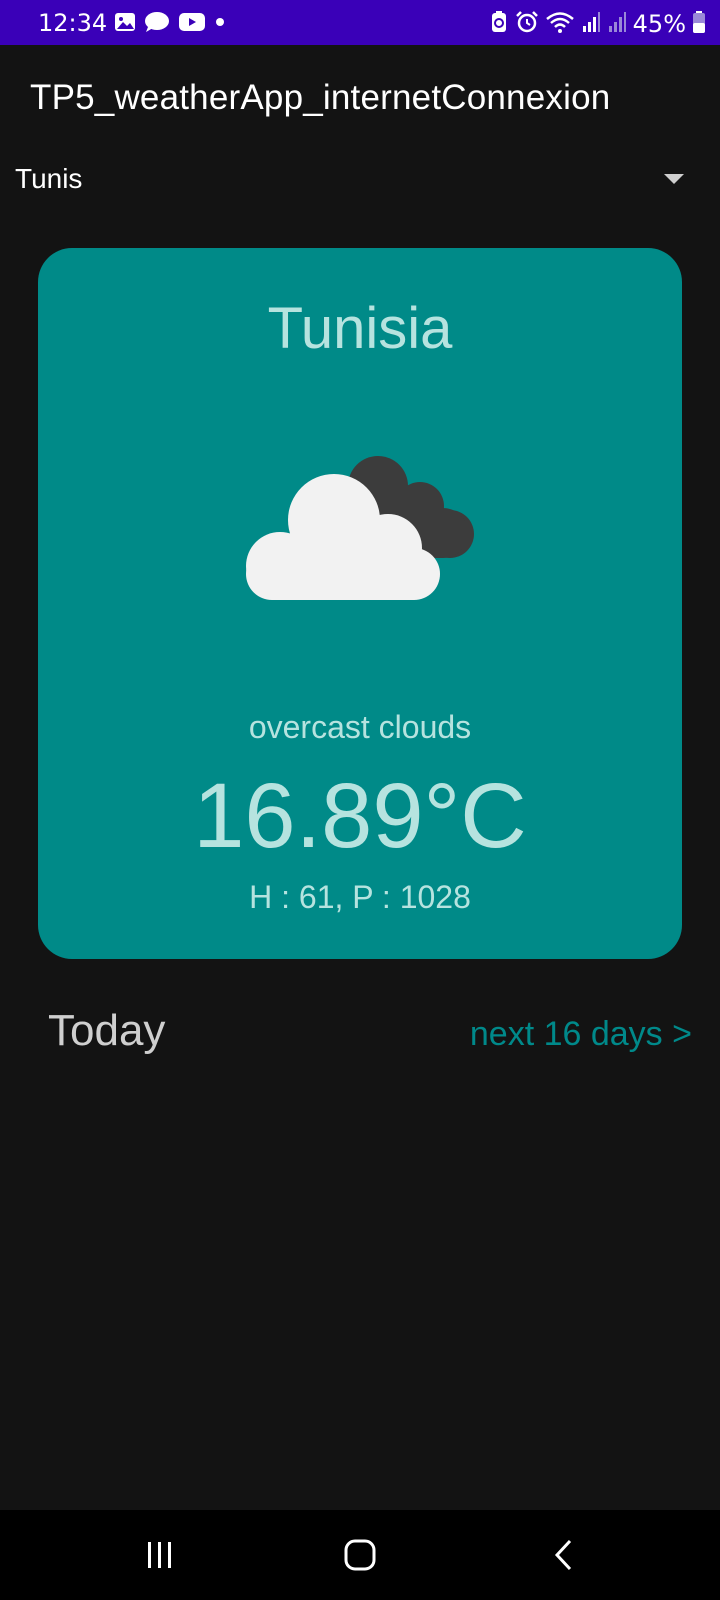  What do you see at coordinates (674, 179) in the screenshot?
I see `dropdown-arrow-icon` at bounding box center [674, 179].